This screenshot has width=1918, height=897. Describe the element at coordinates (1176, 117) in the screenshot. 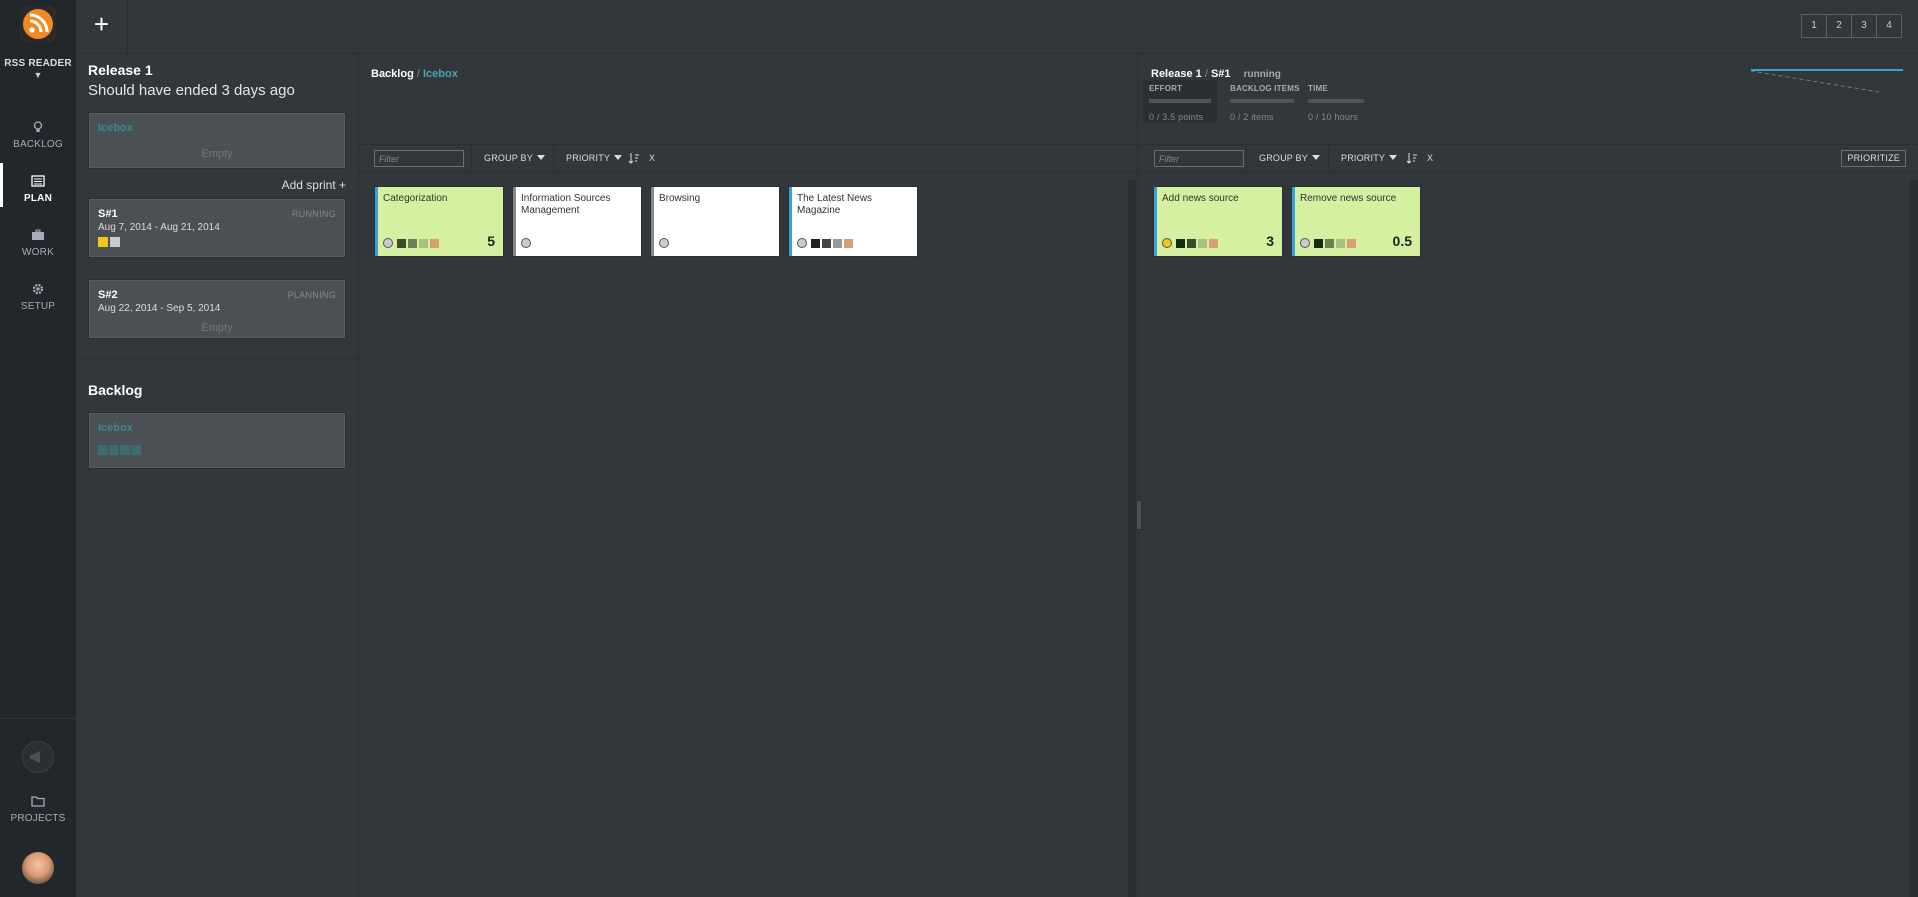

I see `stat-effort-value: 0 / 3.5 points` at that location.